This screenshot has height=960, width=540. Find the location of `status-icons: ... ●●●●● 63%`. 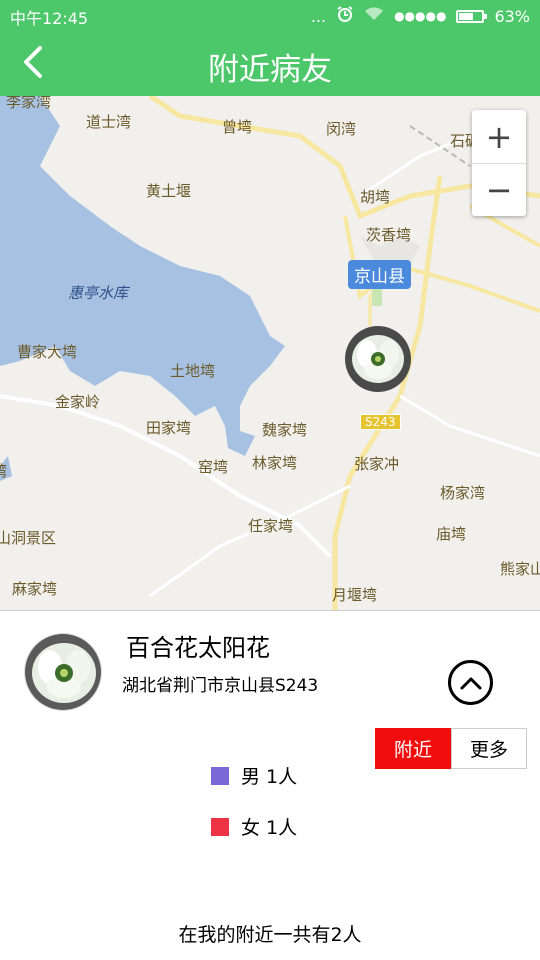

status-icons: ... ●●●●● 63% is located at coordinates (420, 16).